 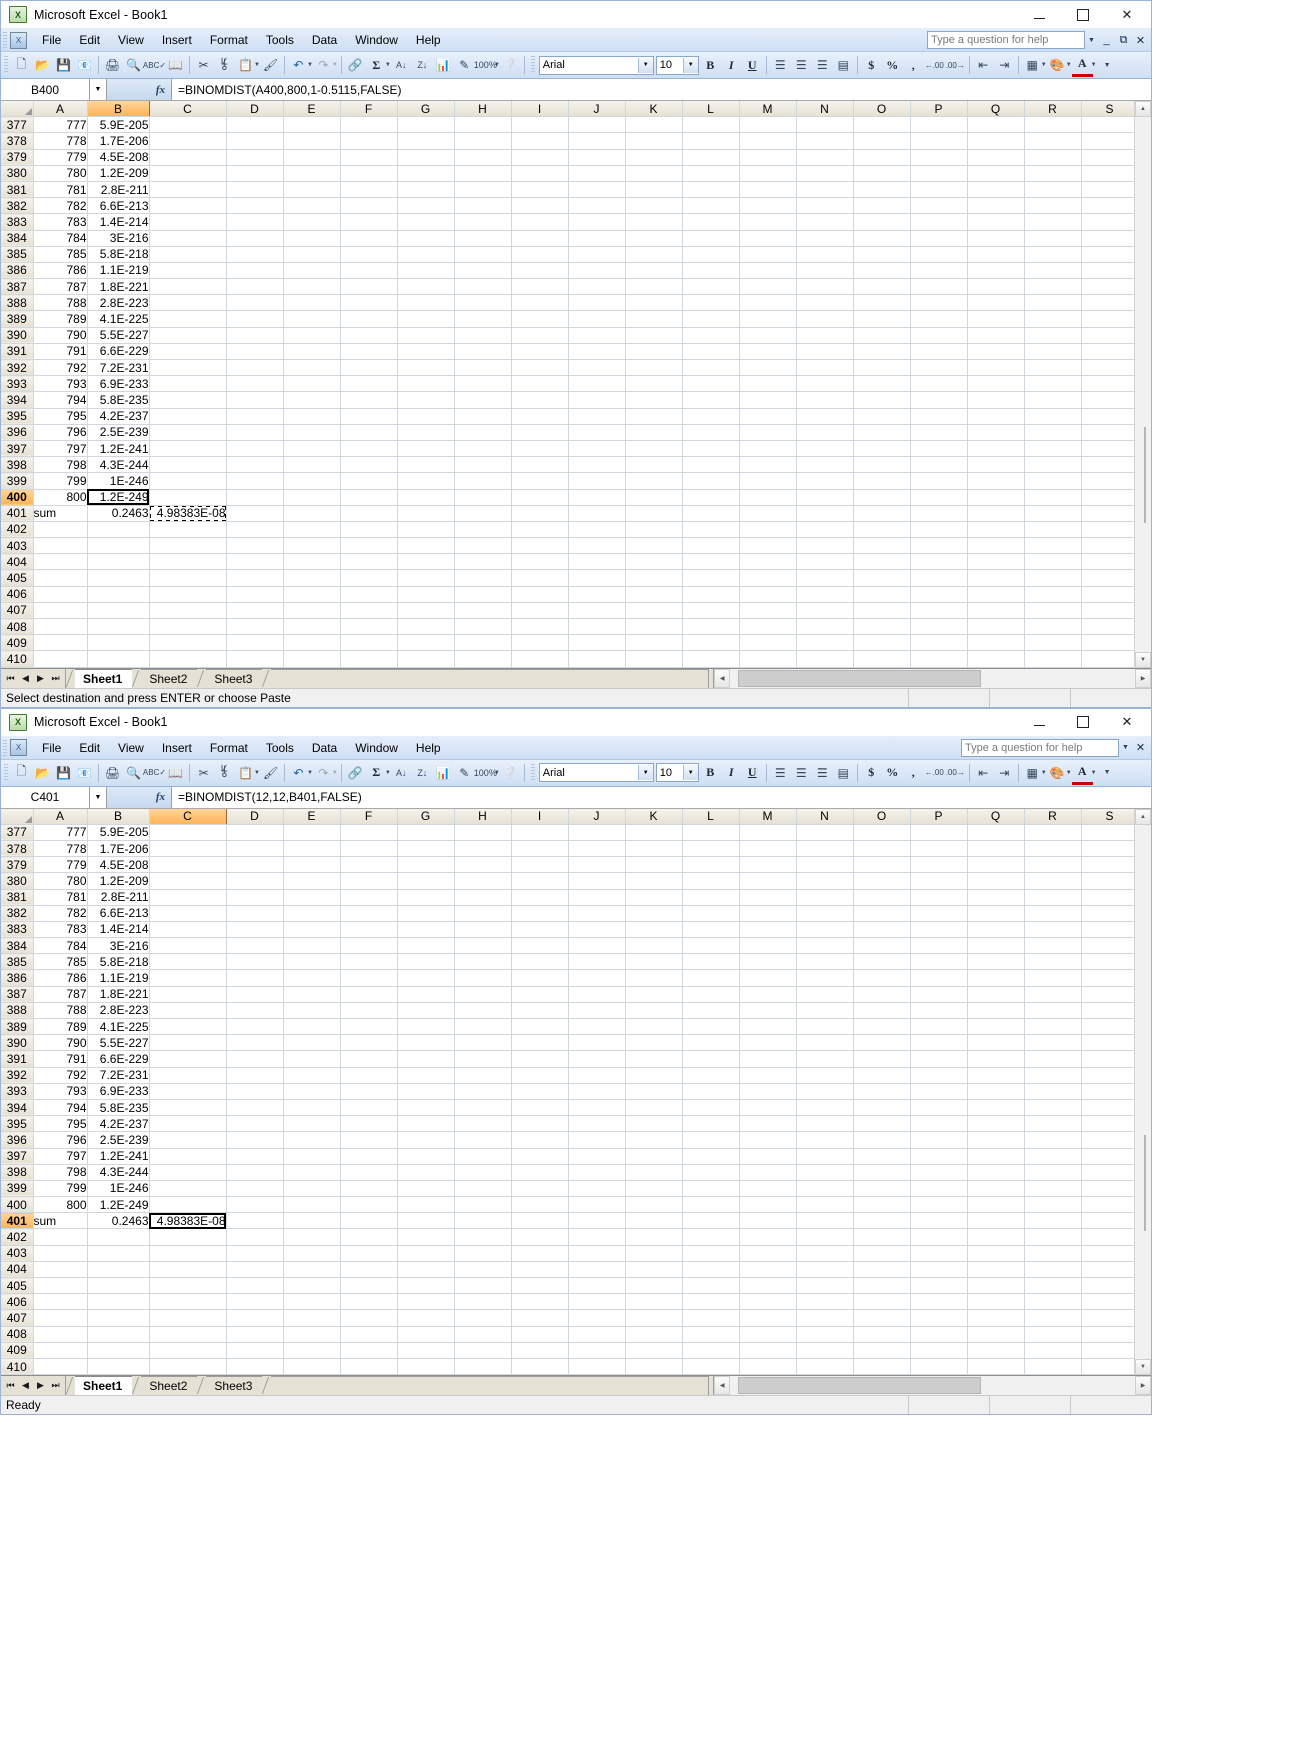 What do you see at coordinates (540, 1302) in the screenshot?
I see `cell-I406` at bounding box center [540, 1302].